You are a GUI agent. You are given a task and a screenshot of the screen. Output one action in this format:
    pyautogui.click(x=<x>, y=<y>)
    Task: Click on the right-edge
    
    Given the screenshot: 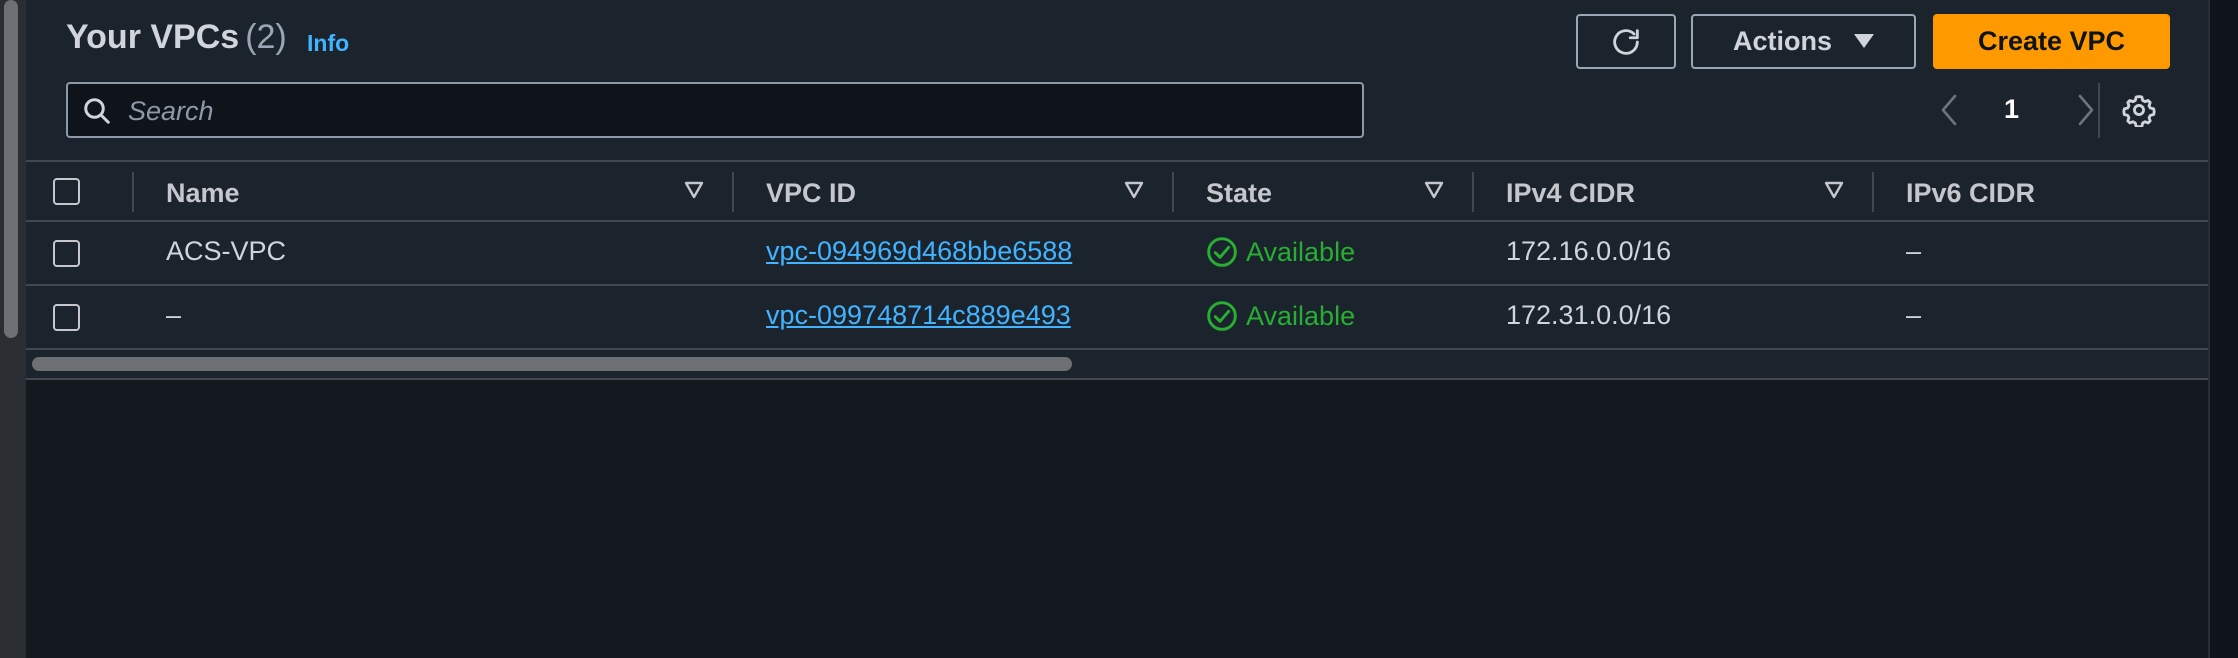 What is the action you would take?
    pyautogui.click(x=2223, y=329)
    